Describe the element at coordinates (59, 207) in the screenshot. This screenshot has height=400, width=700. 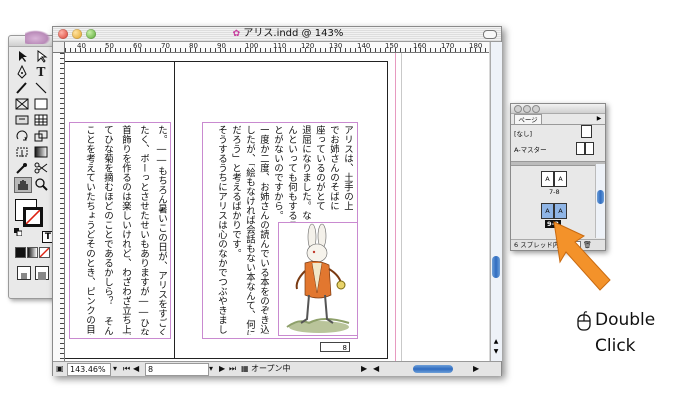
I see `vertical-ruler` at that location.